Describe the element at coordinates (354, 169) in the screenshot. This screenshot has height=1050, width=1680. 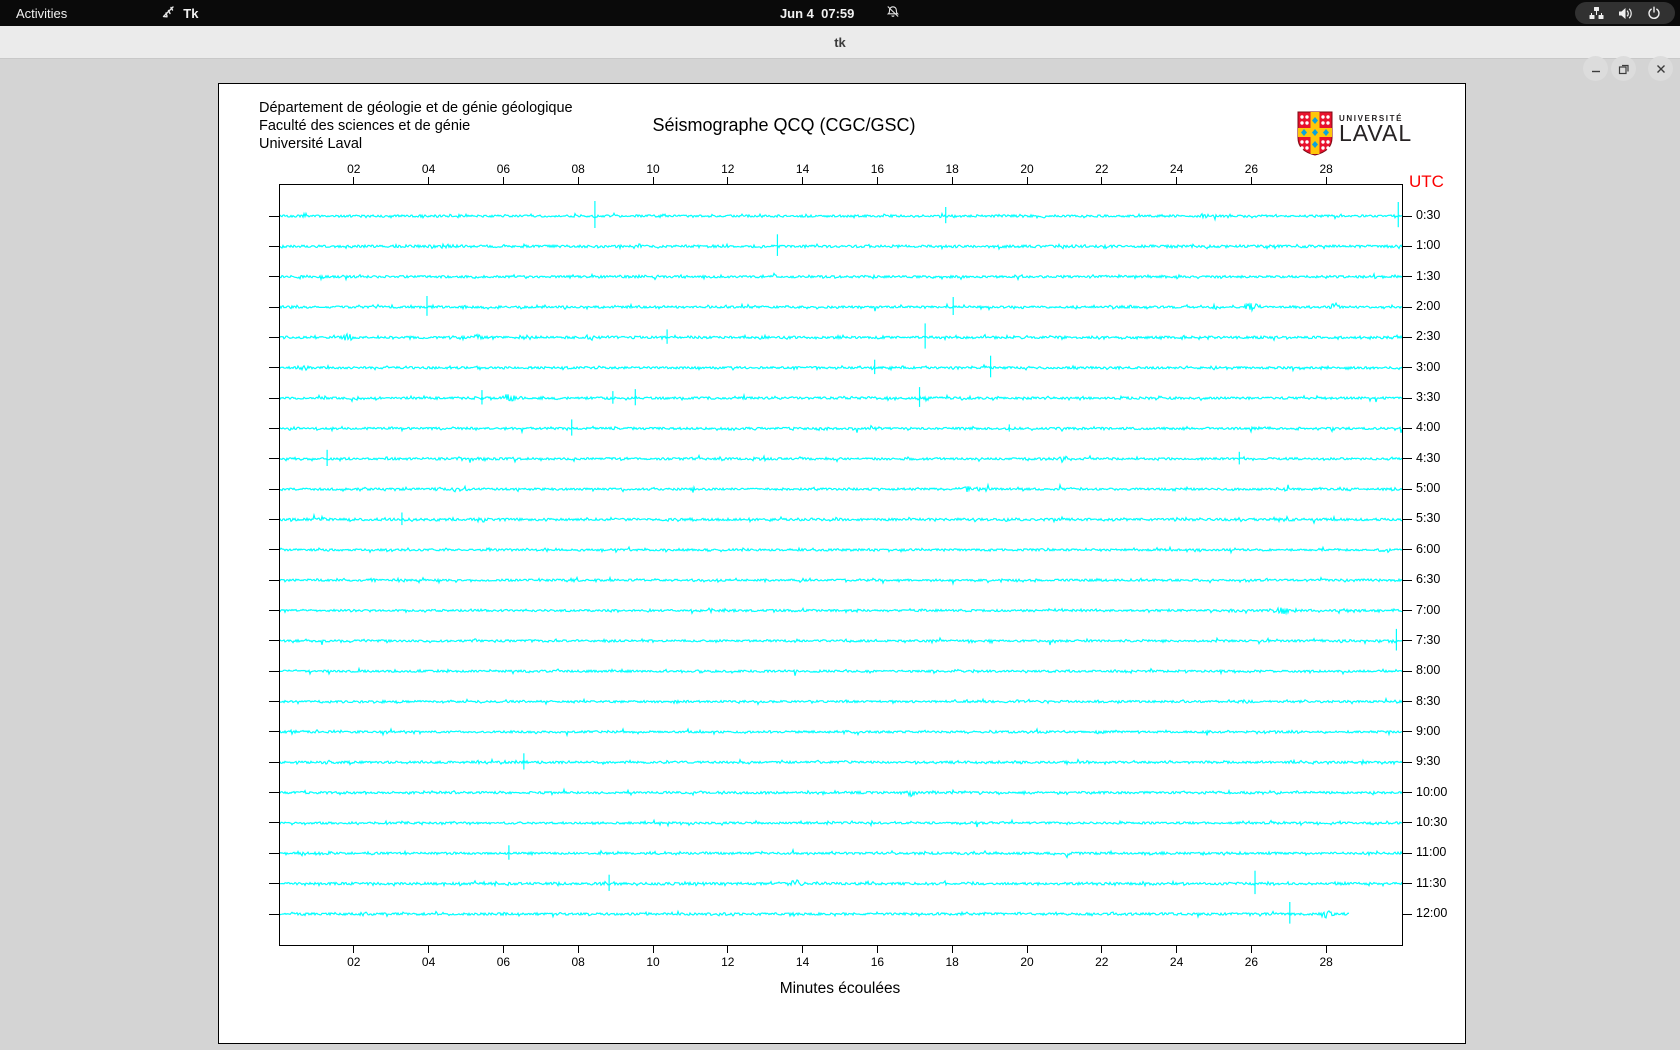
I see `x-tick-label-top: 02` at that location.